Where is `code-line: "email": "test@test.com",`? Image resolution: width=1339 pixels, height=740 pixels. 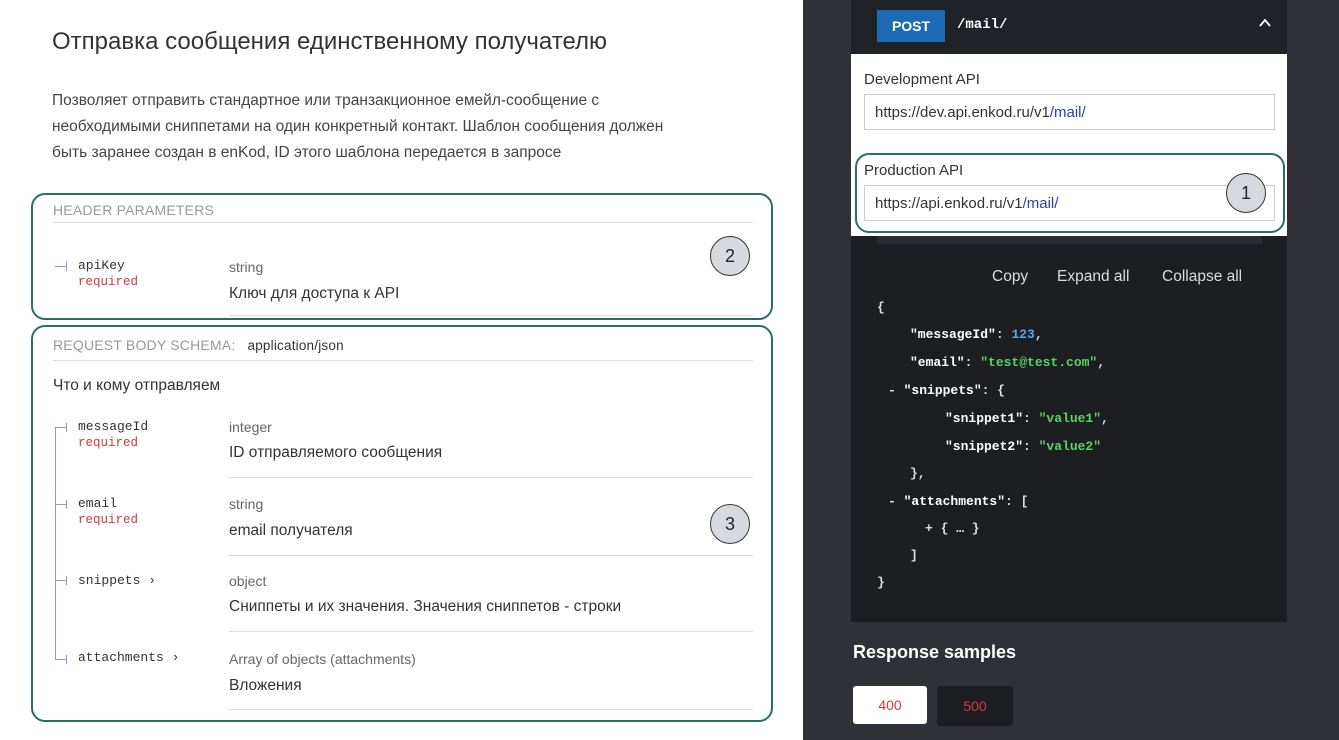
code-line: "email": "test@test.com", is located at coordinates (1008, 362).